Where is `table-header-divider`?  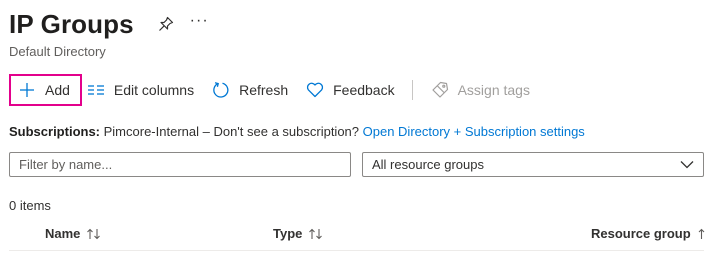 table-header-divider is located at coordinates (356, 250).